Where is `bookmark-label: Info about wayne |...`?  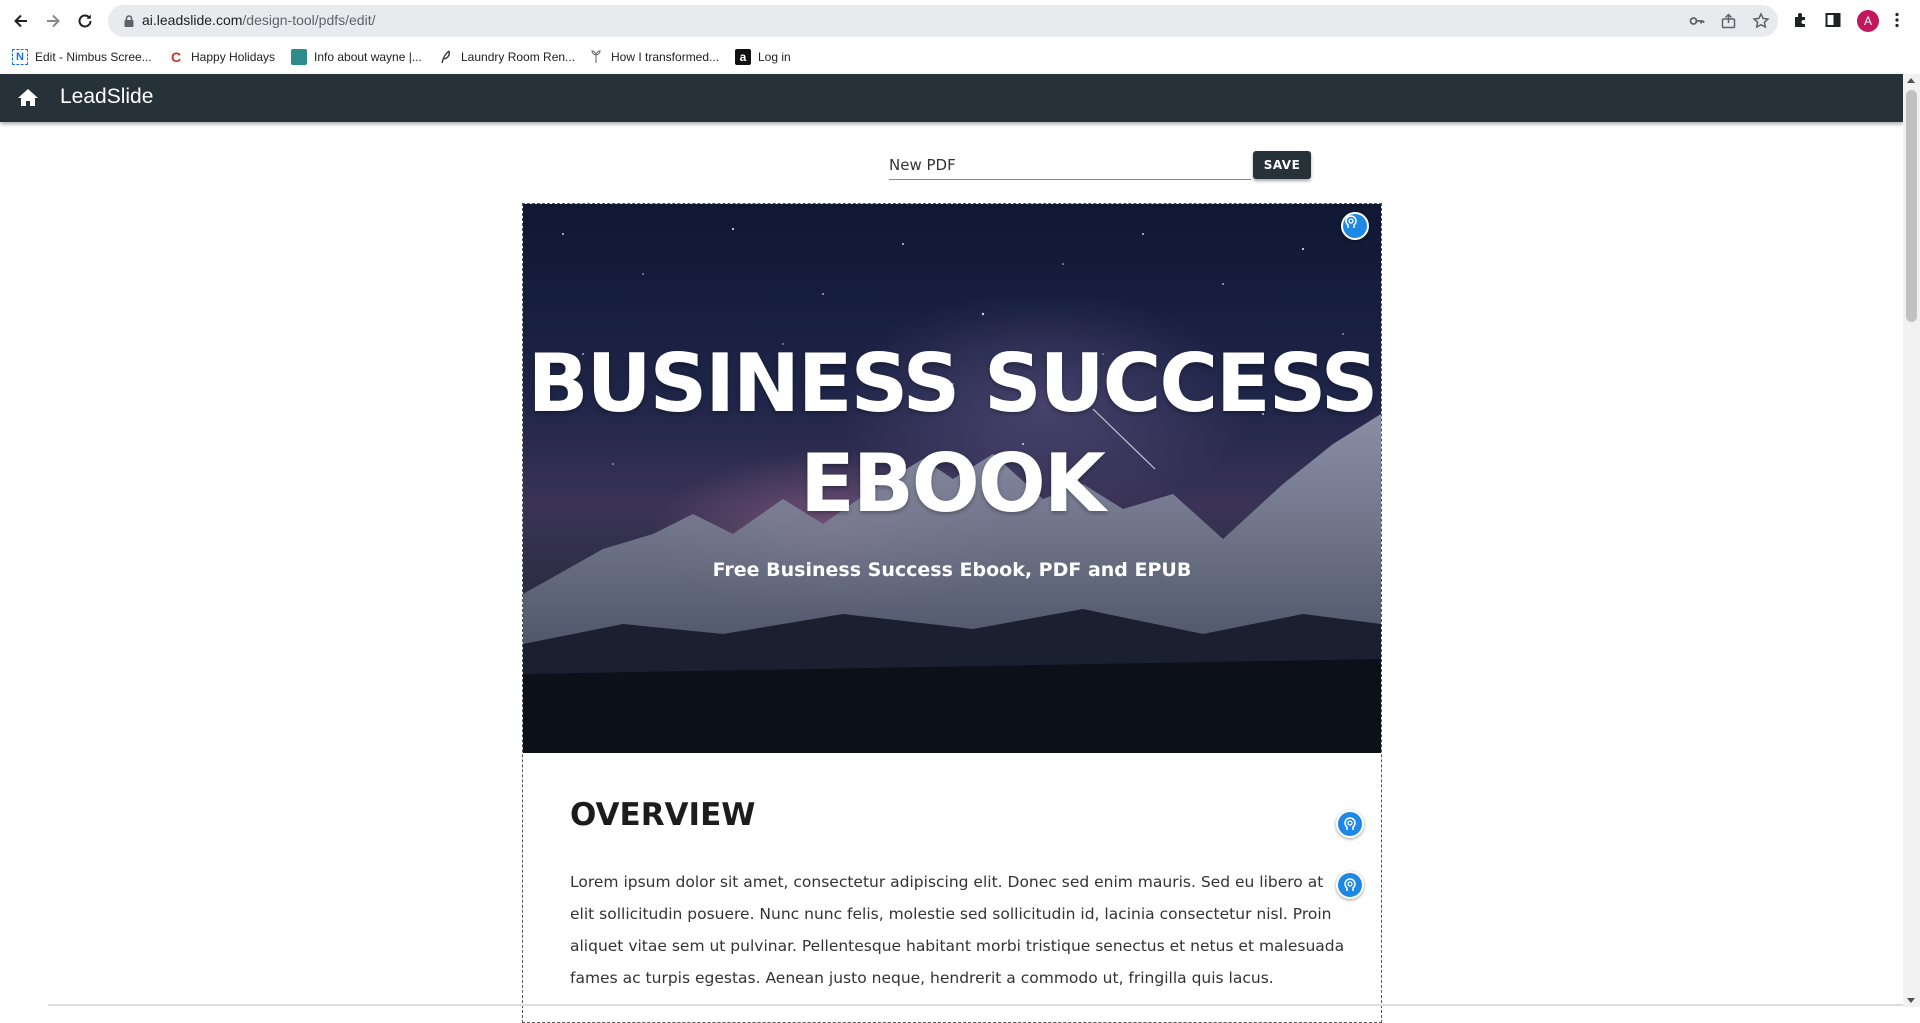 bookmark-label: Info about wayne |... is located at coordinates (368, 57).